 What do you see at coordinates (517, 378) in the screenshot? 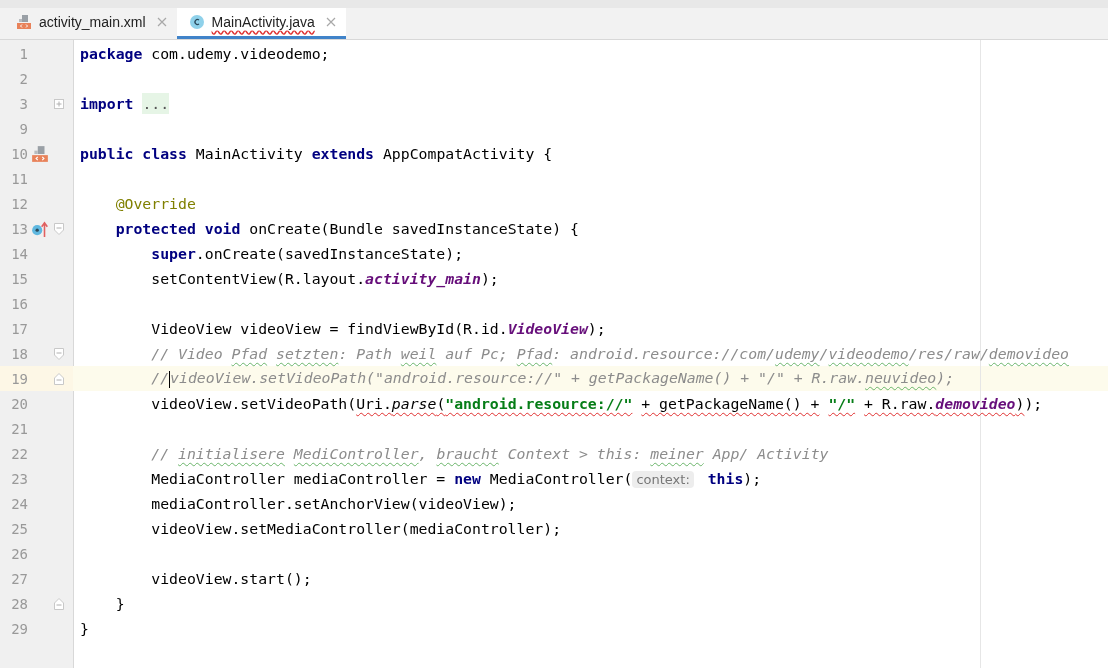
I see `comment-text: videoView.setVideoPath("android.resource://" + getPackageName() + "/" + R.raw.` at bounding box center [517, 378].